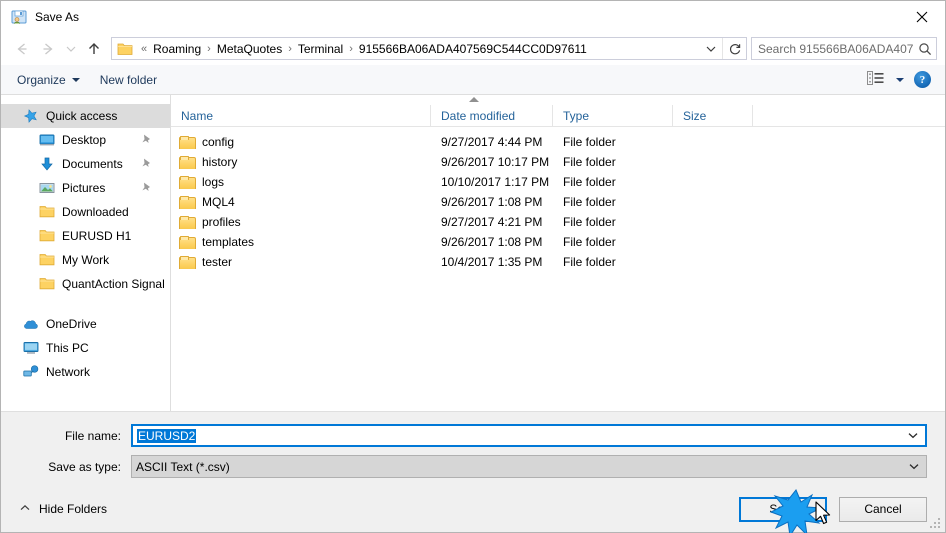 The image size is (946, 533). I want to click on file-name: templates, so click(228, 242).